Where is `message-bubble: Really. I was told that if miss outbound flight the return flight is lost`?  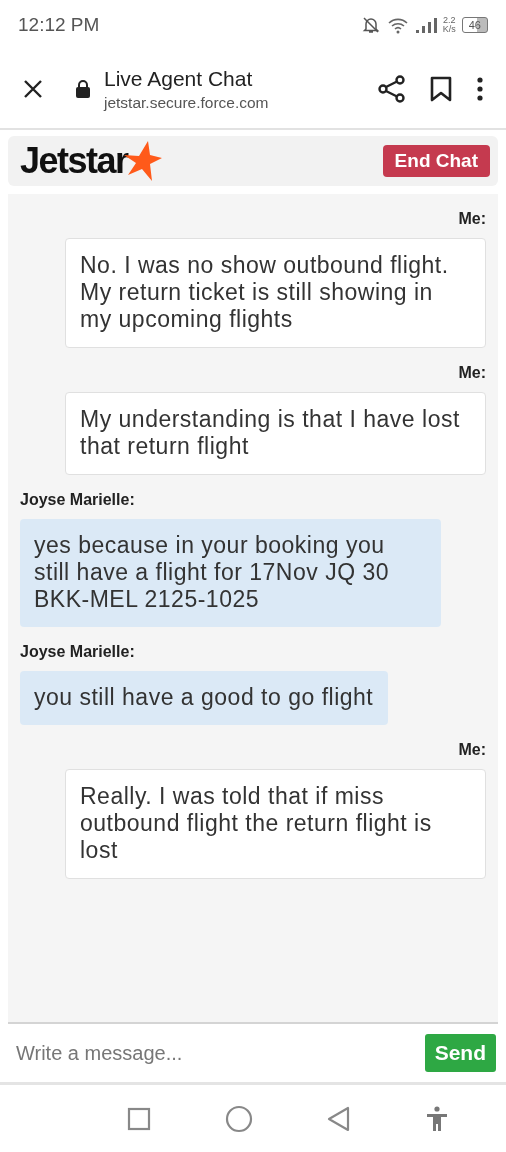 message-bubble: Really. I was told that if miss outbound flight the return flight is lost is located at coordinates (275, 824).